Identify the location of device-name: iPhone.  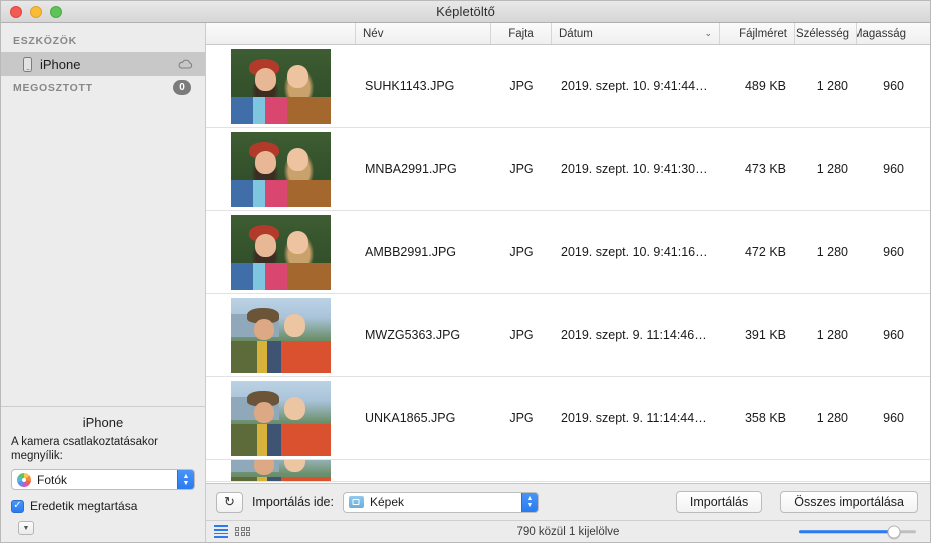
(103, 422).